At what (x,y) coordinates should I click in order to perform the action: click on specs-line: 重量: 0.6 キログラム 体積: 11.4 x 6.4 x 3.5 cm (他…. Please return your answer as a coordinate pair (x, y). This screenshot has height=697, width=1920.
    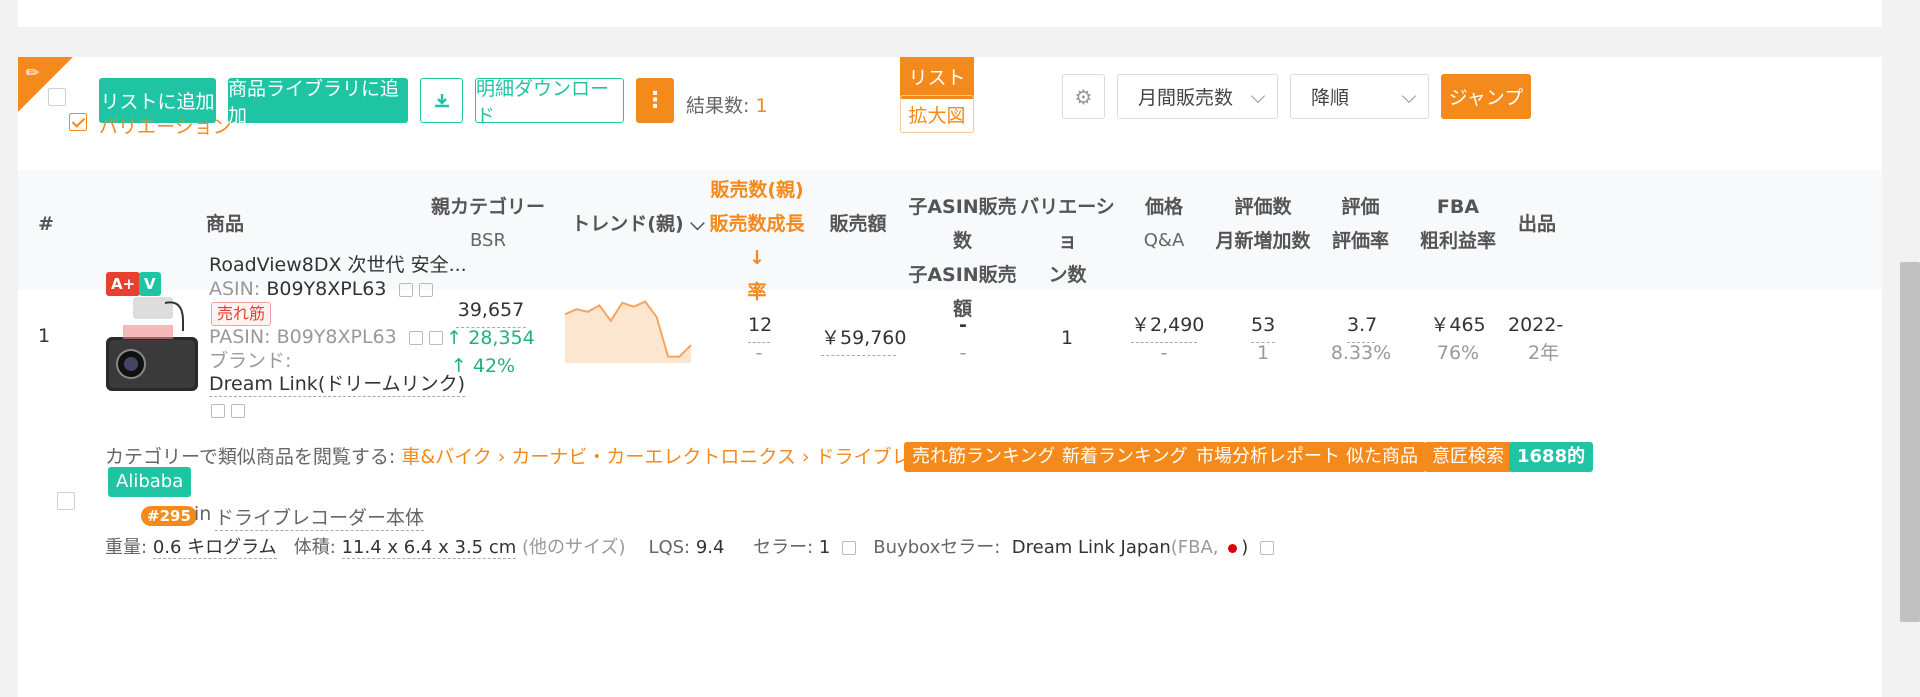
    Looking at the image, I should click on (690, 546).